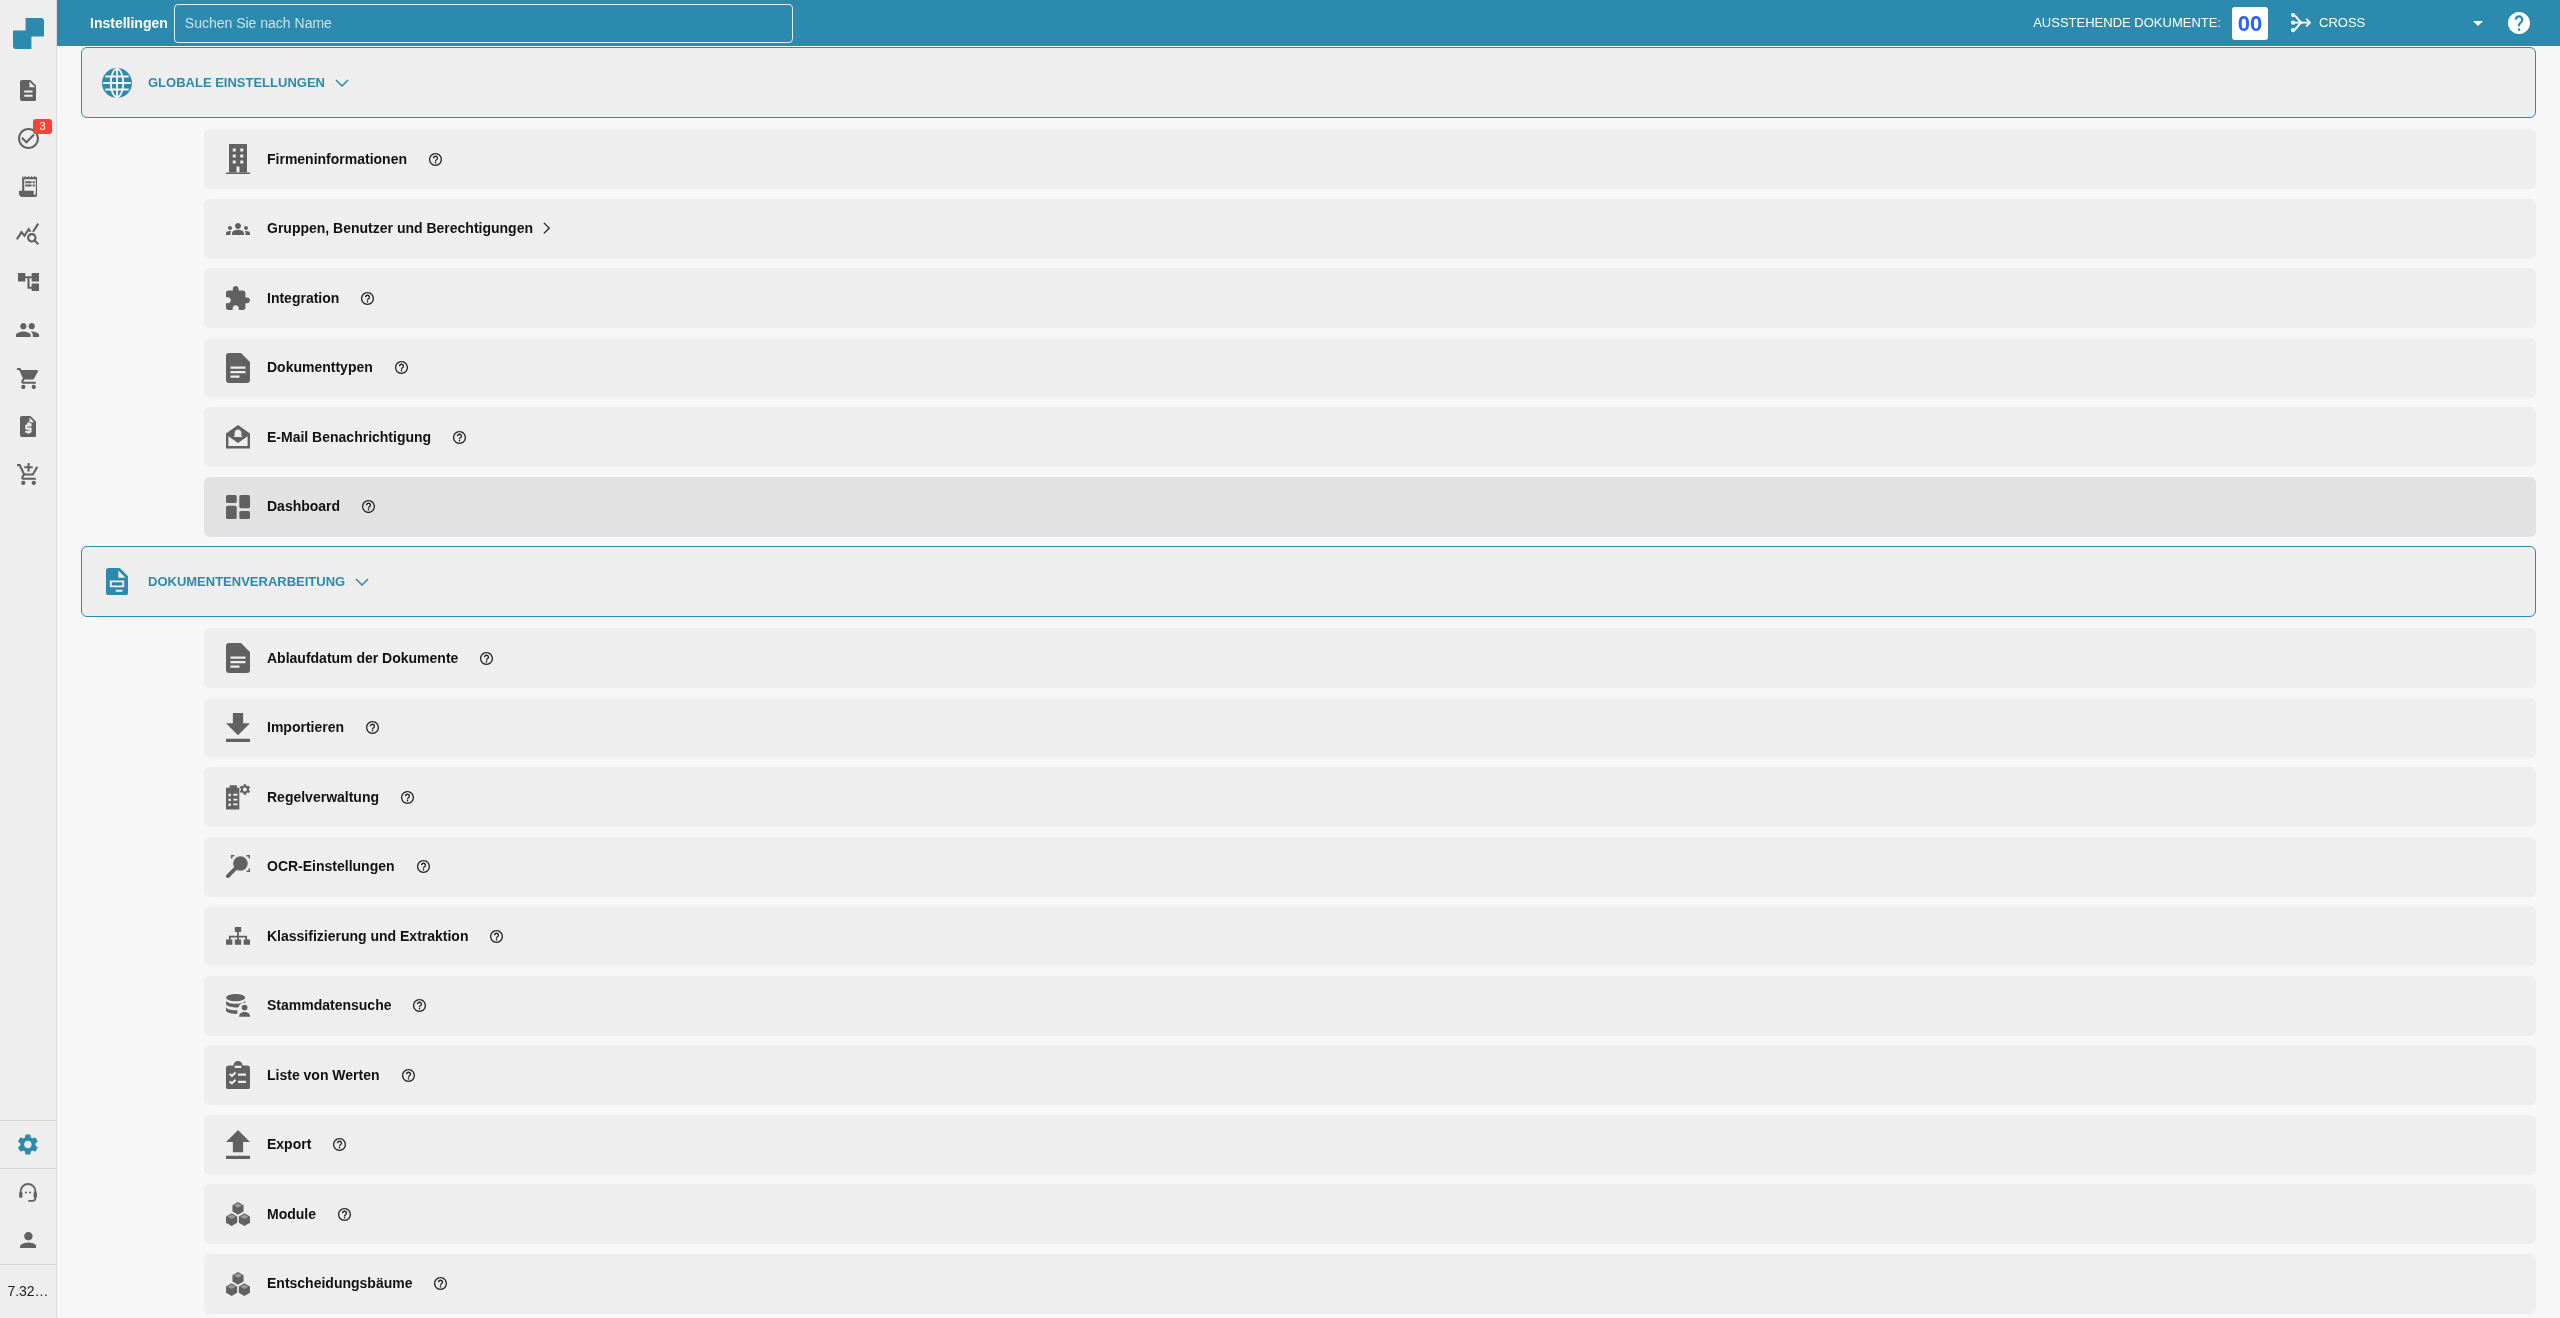  Describe the element at coordinates (1370, 437) in the screenshot. I see `settings-row: E-Mail Benachrichtigung` at that location.